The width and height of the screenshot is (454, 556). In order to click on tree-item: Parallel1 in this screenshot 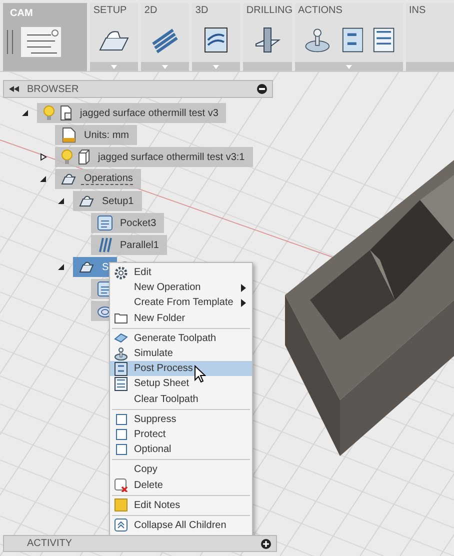, I will do `click(129, 245)`.